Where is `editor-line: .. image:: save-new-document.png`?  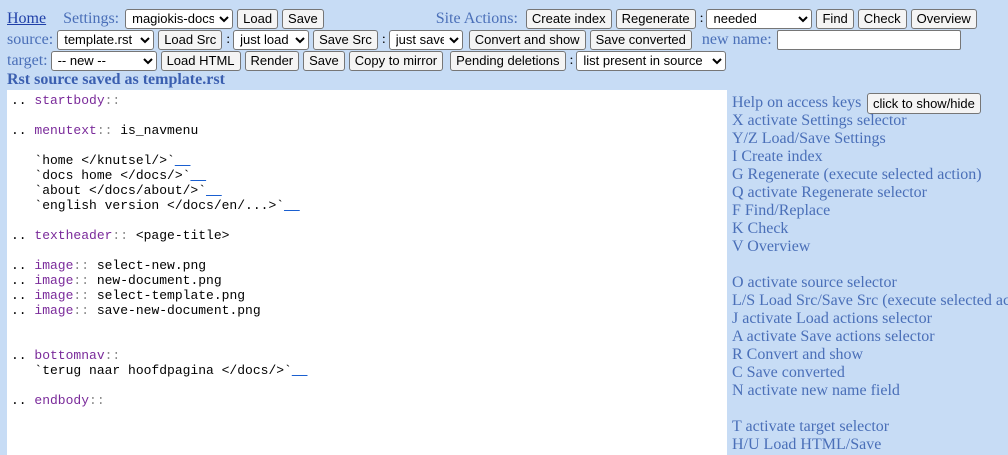 editor-line: .. image:: save-new-document.png is located at coordinates (136, 310).